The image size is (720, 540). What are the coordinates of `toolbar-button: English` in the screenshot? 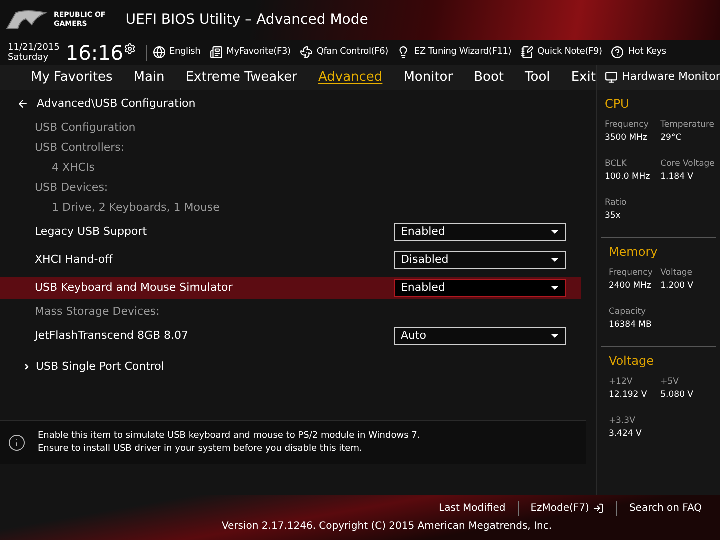 It's located at (185, 53).